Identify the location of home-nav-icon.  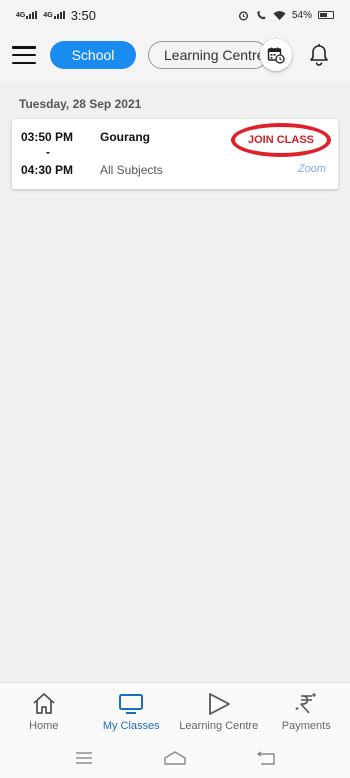
(175, 758).